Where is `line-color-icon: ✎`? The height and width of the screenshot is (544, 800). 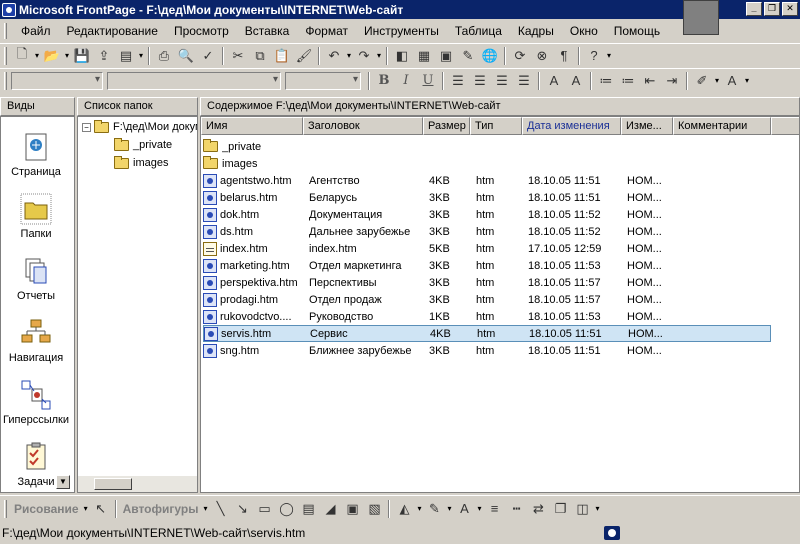 line-color-icon: ✎ is located at coordinates (434, 509).